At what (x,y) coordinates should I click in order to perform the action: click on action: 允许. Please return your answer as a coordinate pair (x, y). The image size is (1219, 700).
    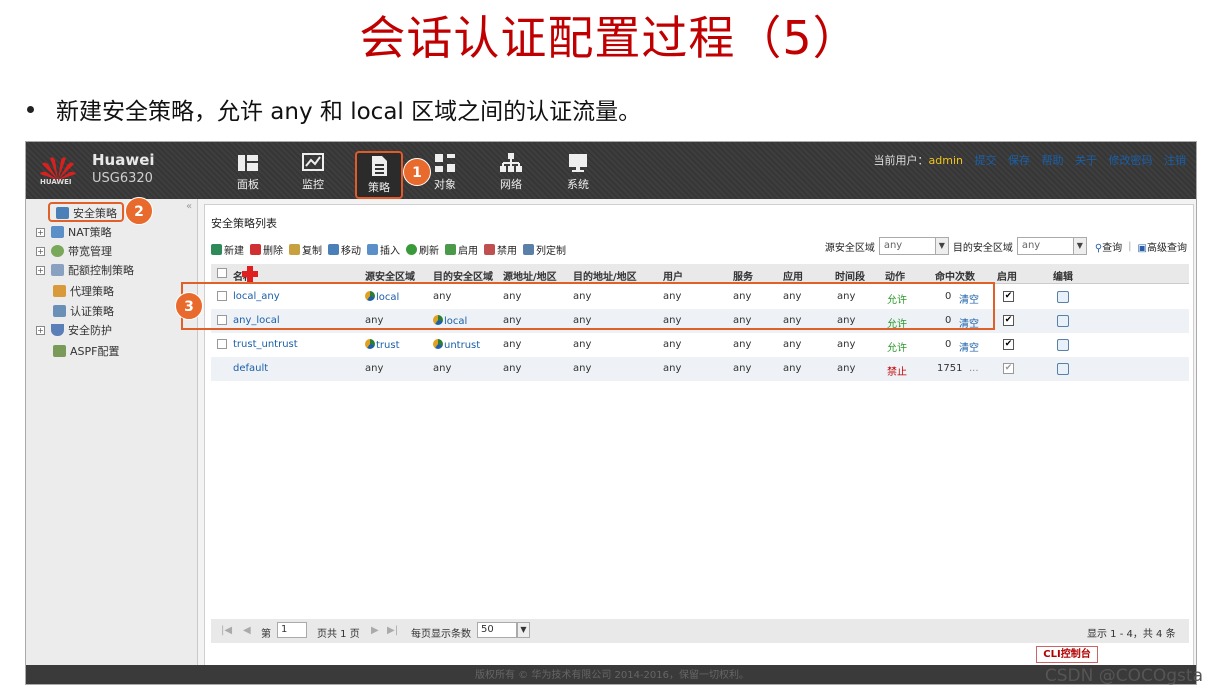
    Looking at the image, I should click on (897, 348).